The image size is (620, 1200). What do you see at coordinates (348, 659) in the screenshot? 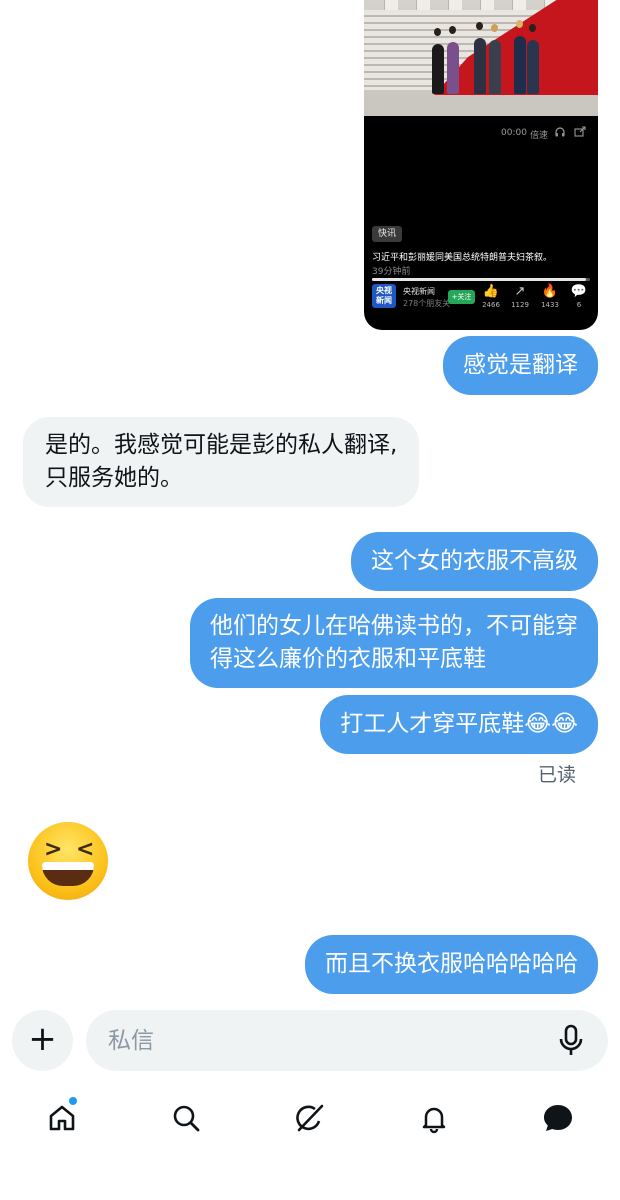
I see `message-line: 得这么廉价的衣服和平底鞋` at bounding box center [348, 659].